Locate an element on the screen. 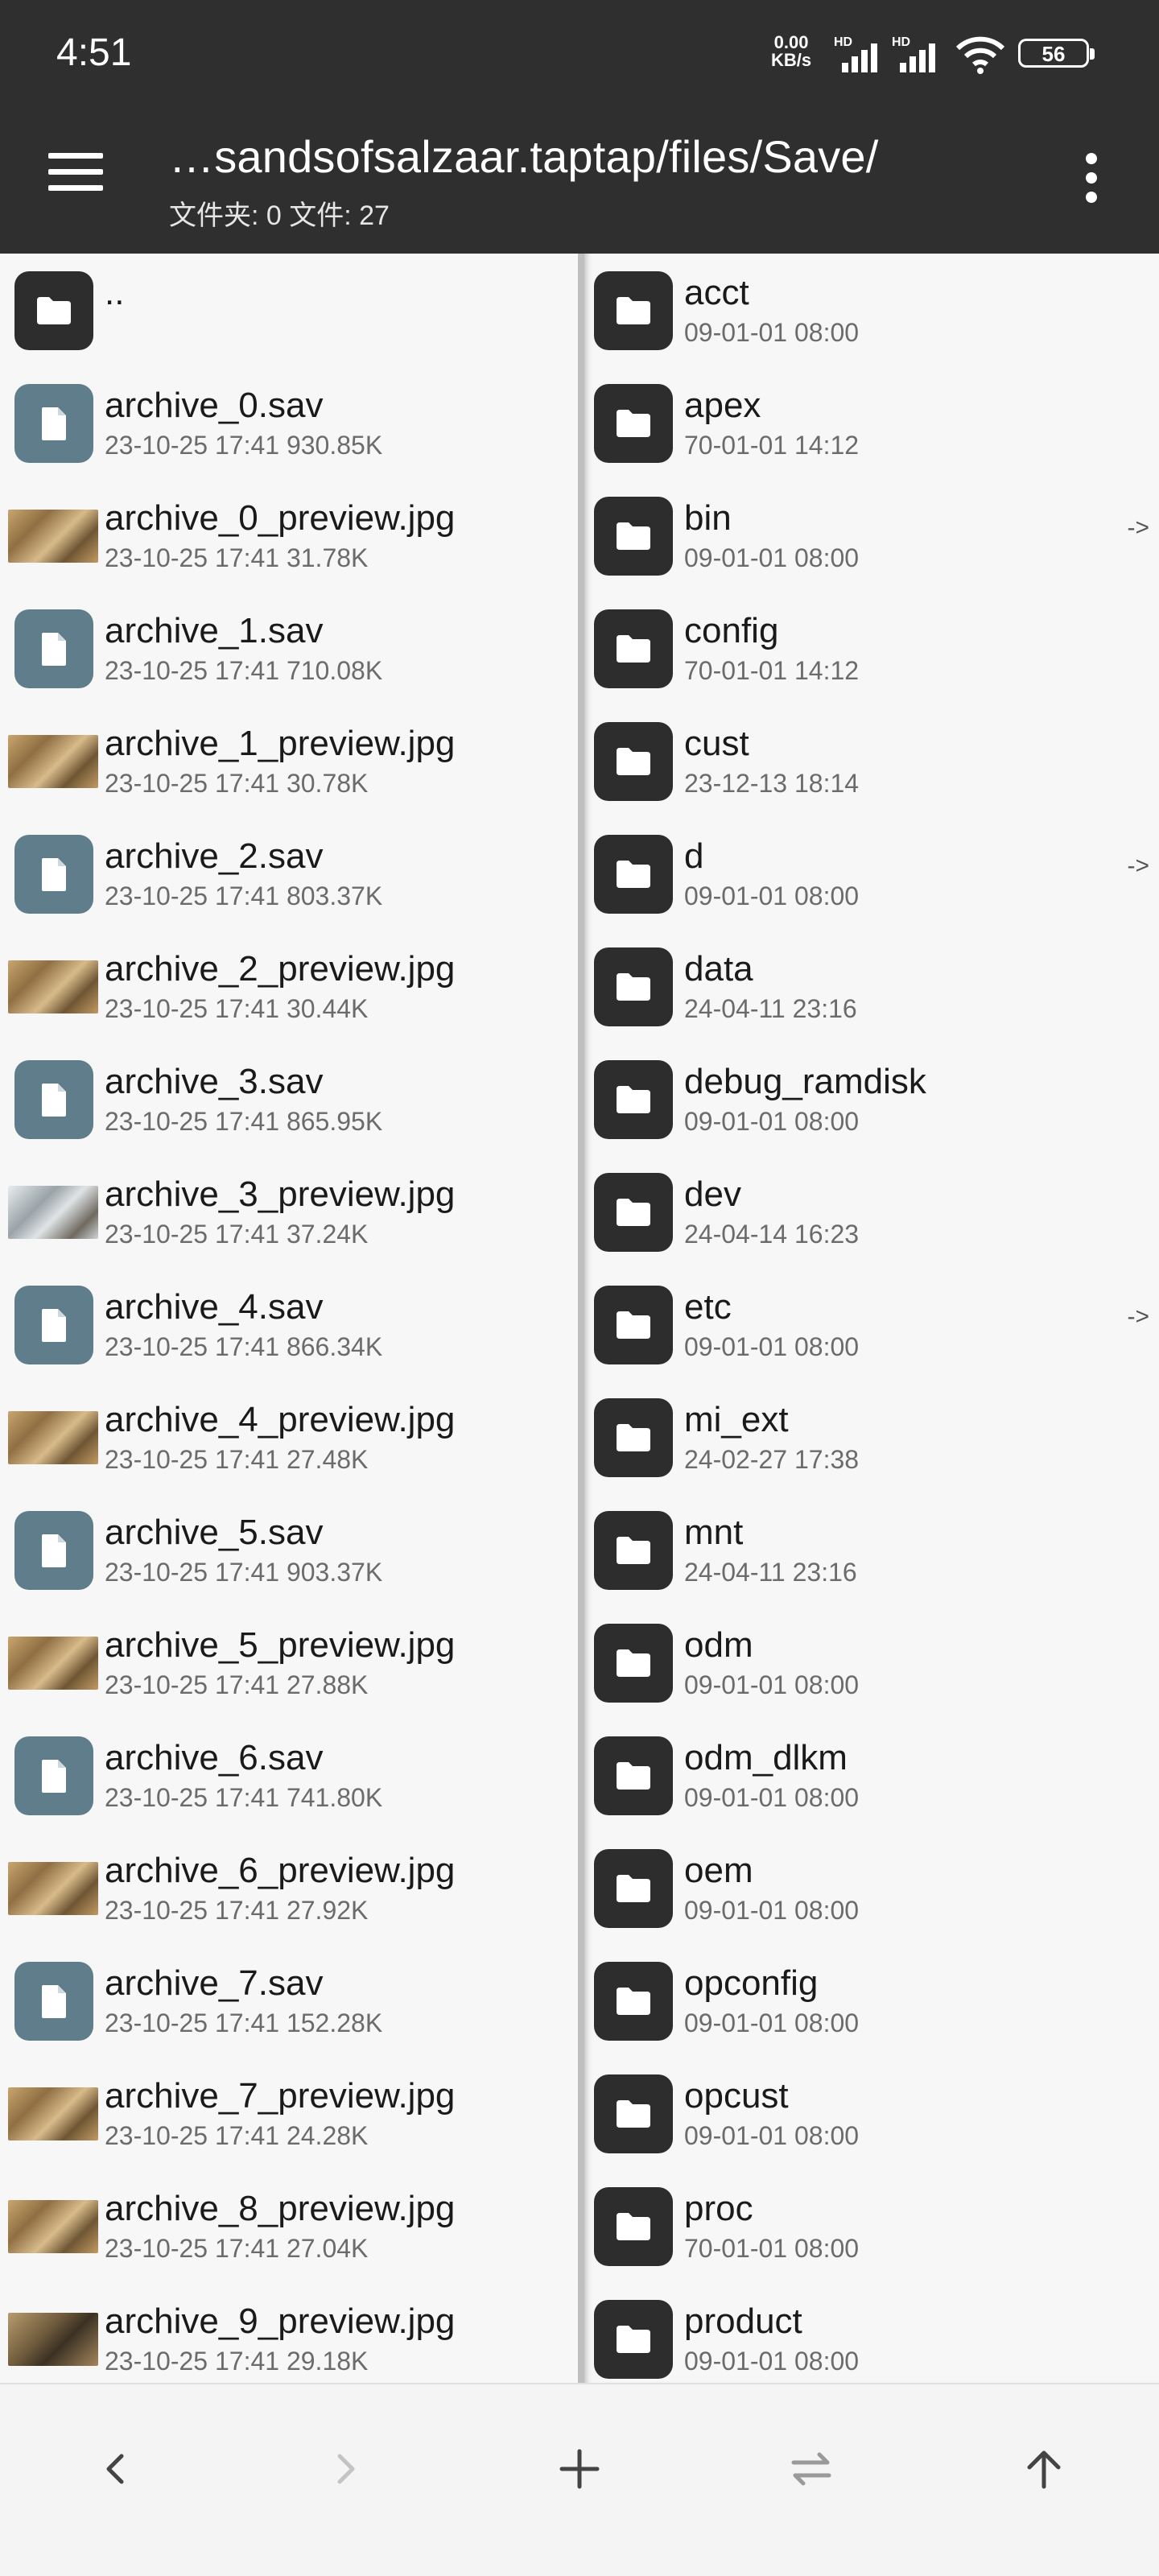 Image resolution: width=1159 pixels, height=2576 pixels. item-name: archive_1.sav is located at coordinates (214, 630).